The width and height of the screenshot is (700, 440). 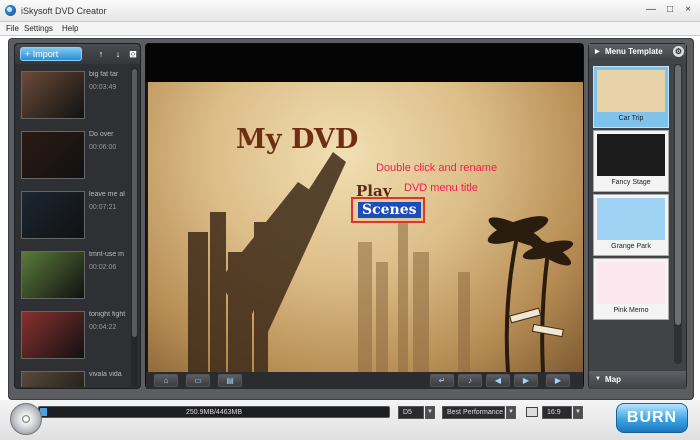 I want to click on disc-capacity-text: 250.9MB/4463MB, so click(x=214, y=412).